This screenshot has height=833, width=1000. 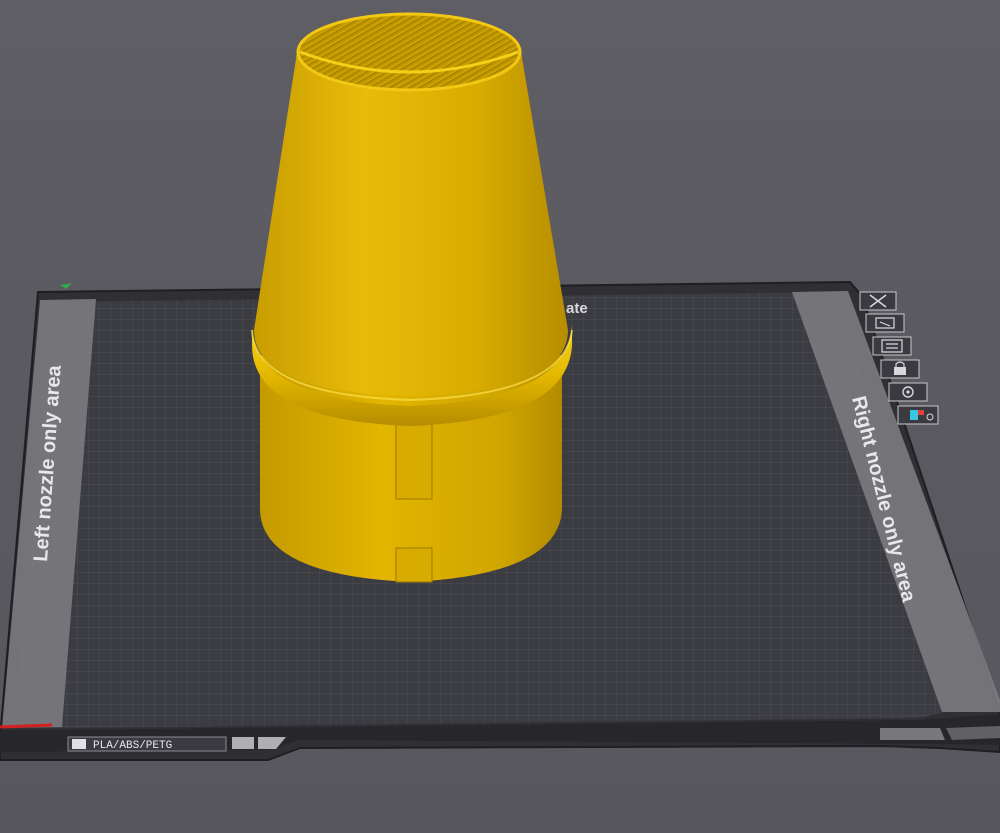 I want to click on plate-filament-icon, so click(x=918, y=415).